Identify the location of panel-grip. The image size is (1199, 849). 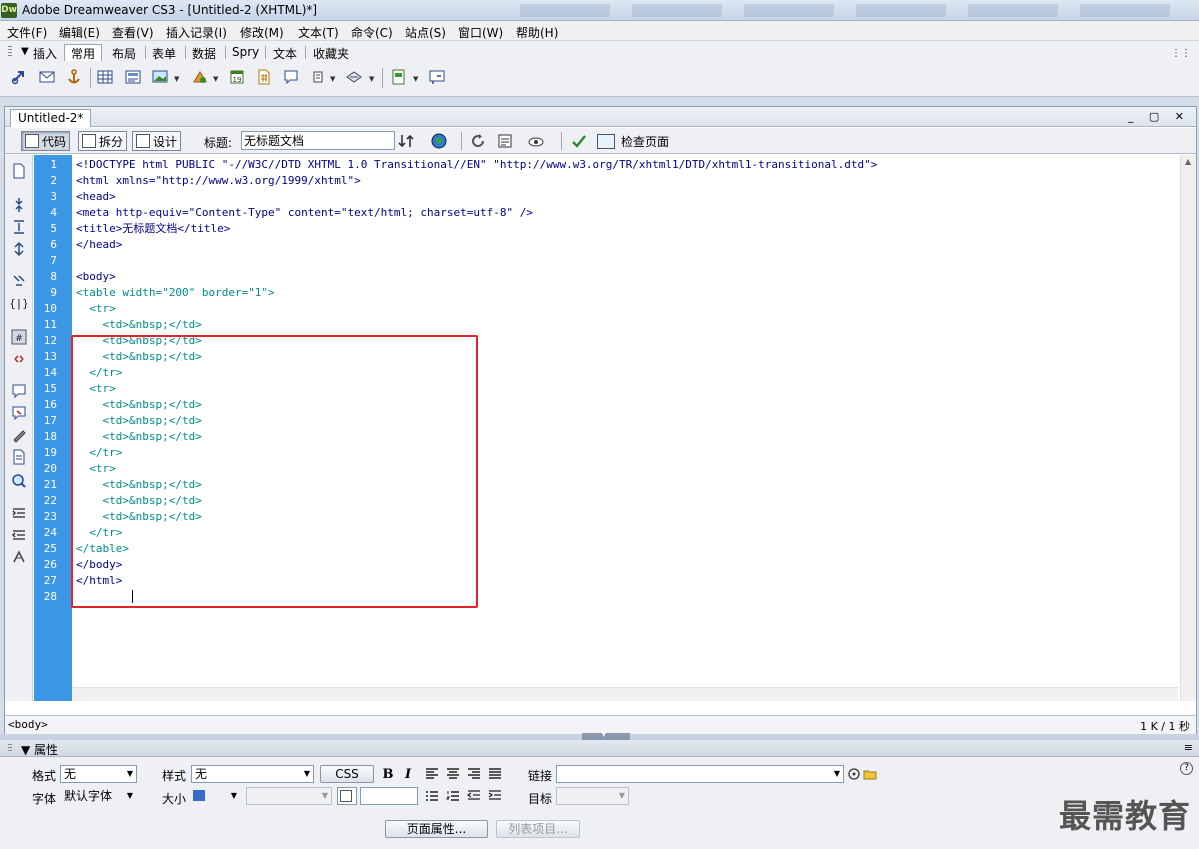
(10, 748).